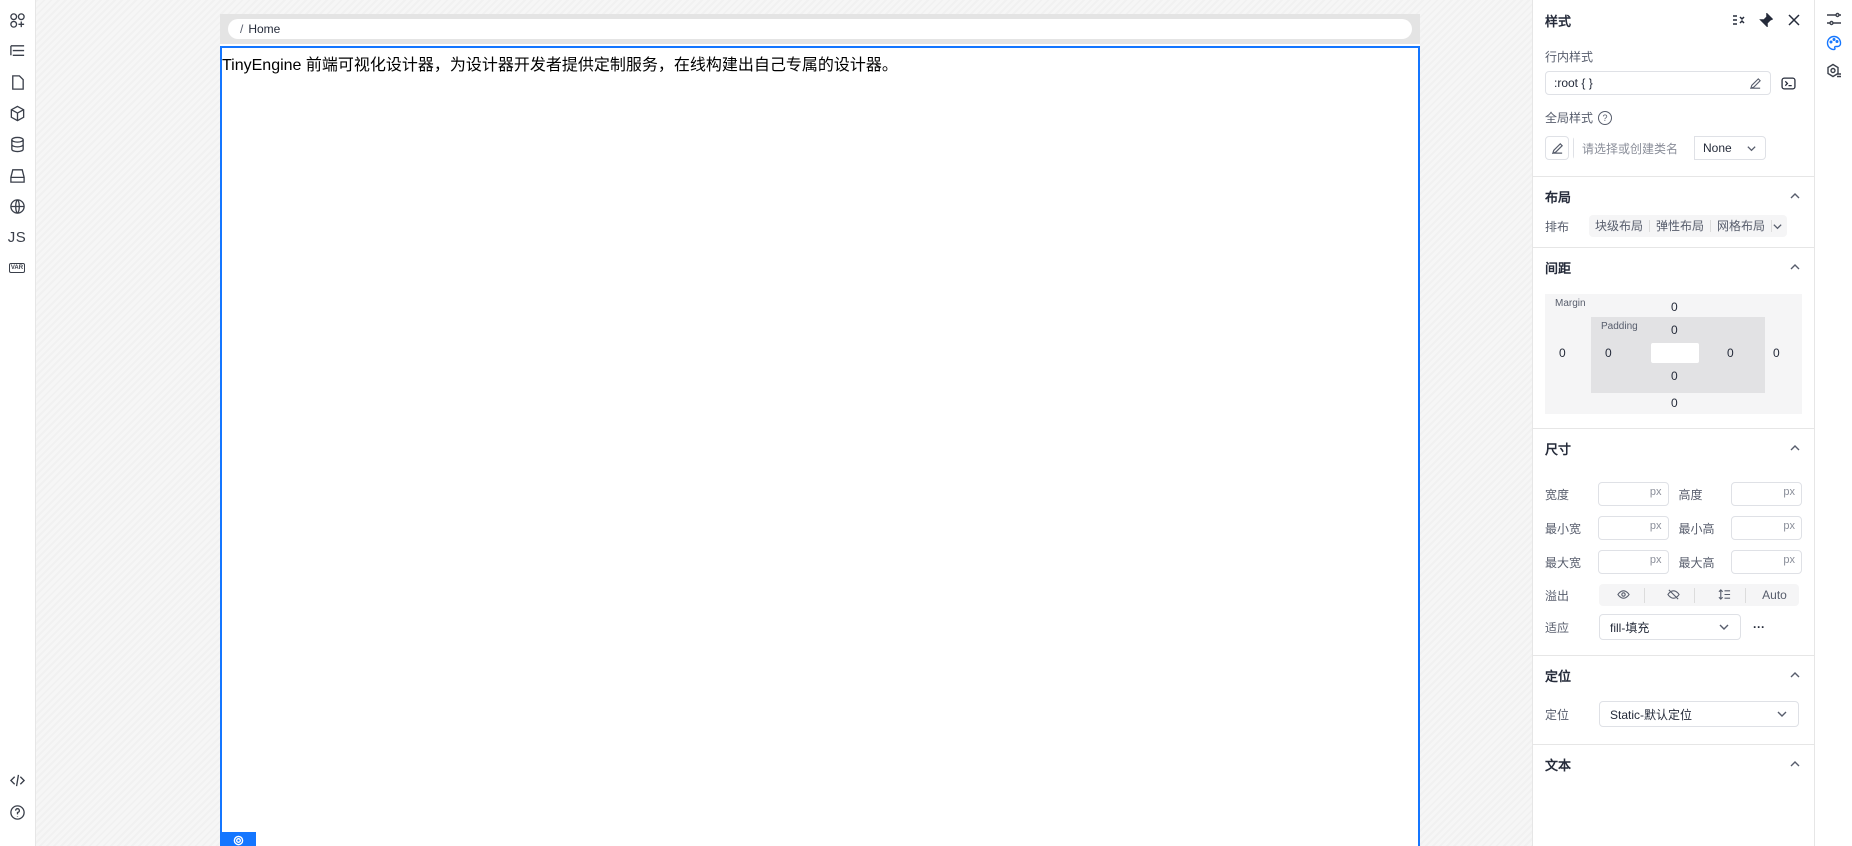 Image resolution: width=1852 pixels, height=846 pixels. I want to click on text-section-header: 文本, so click(1673, 764).